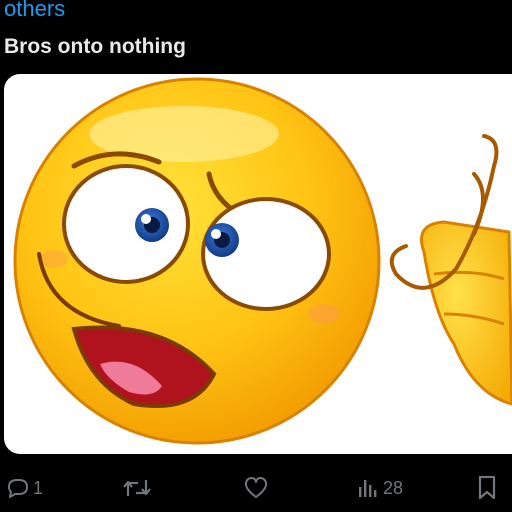  I want to click on reply-count: 1, so click(38, 487).